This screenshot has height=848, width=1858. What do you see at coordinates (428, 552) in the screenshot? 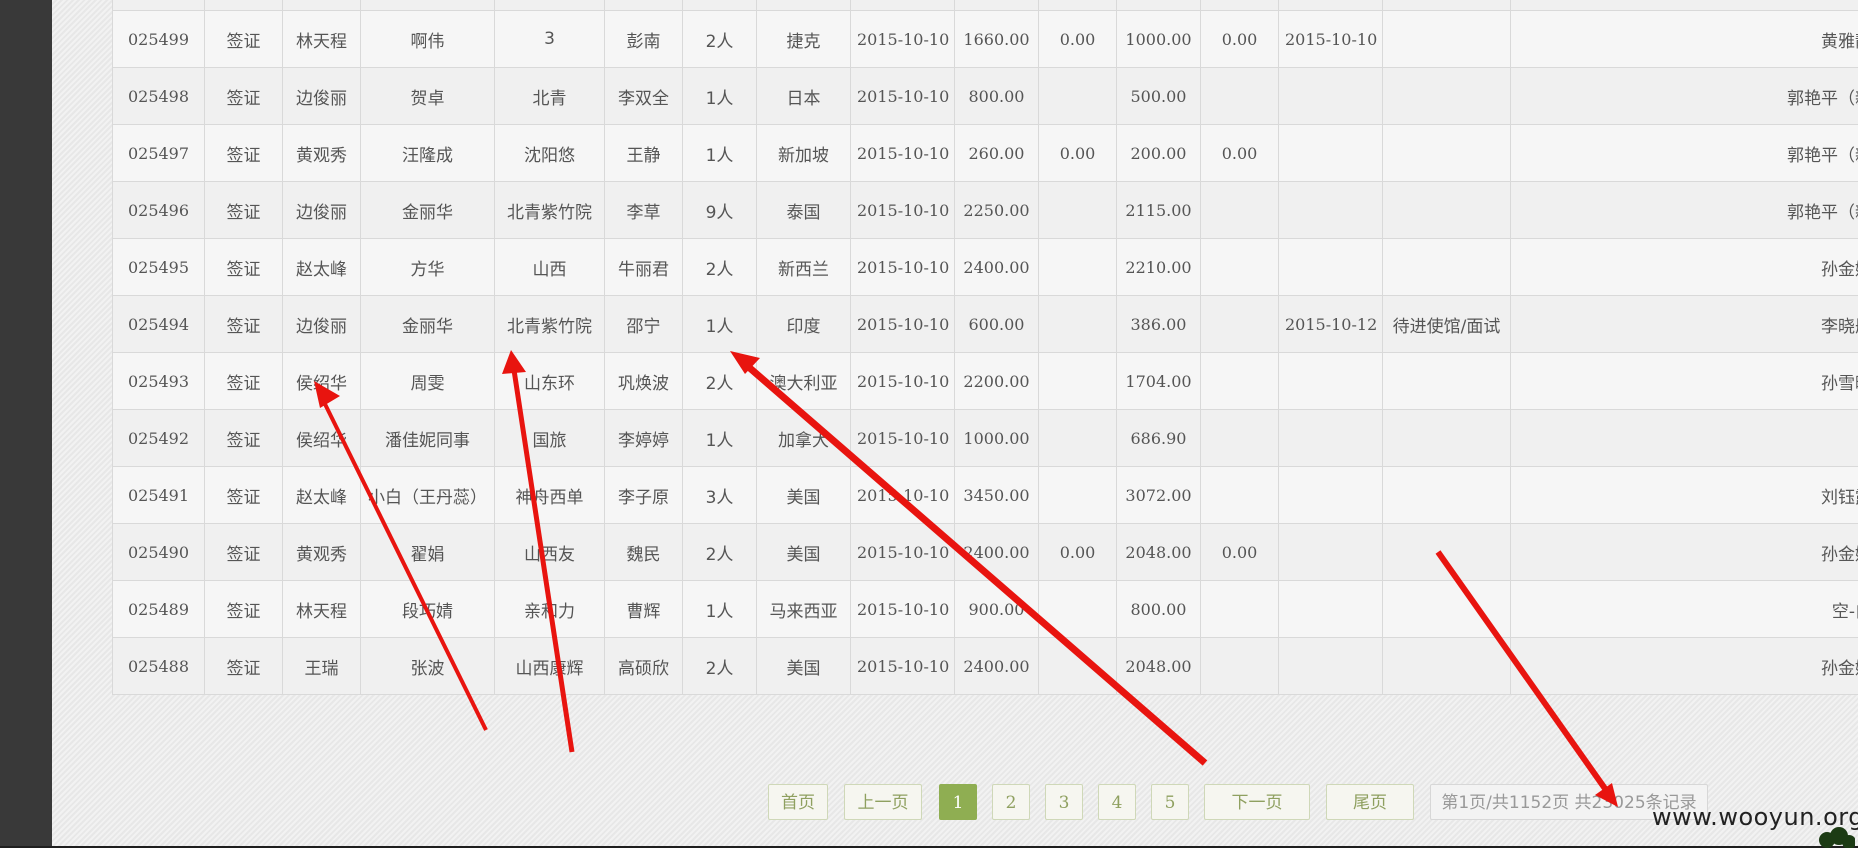
I see `table-cell: 翟娟` at bounding box center [428, 552].